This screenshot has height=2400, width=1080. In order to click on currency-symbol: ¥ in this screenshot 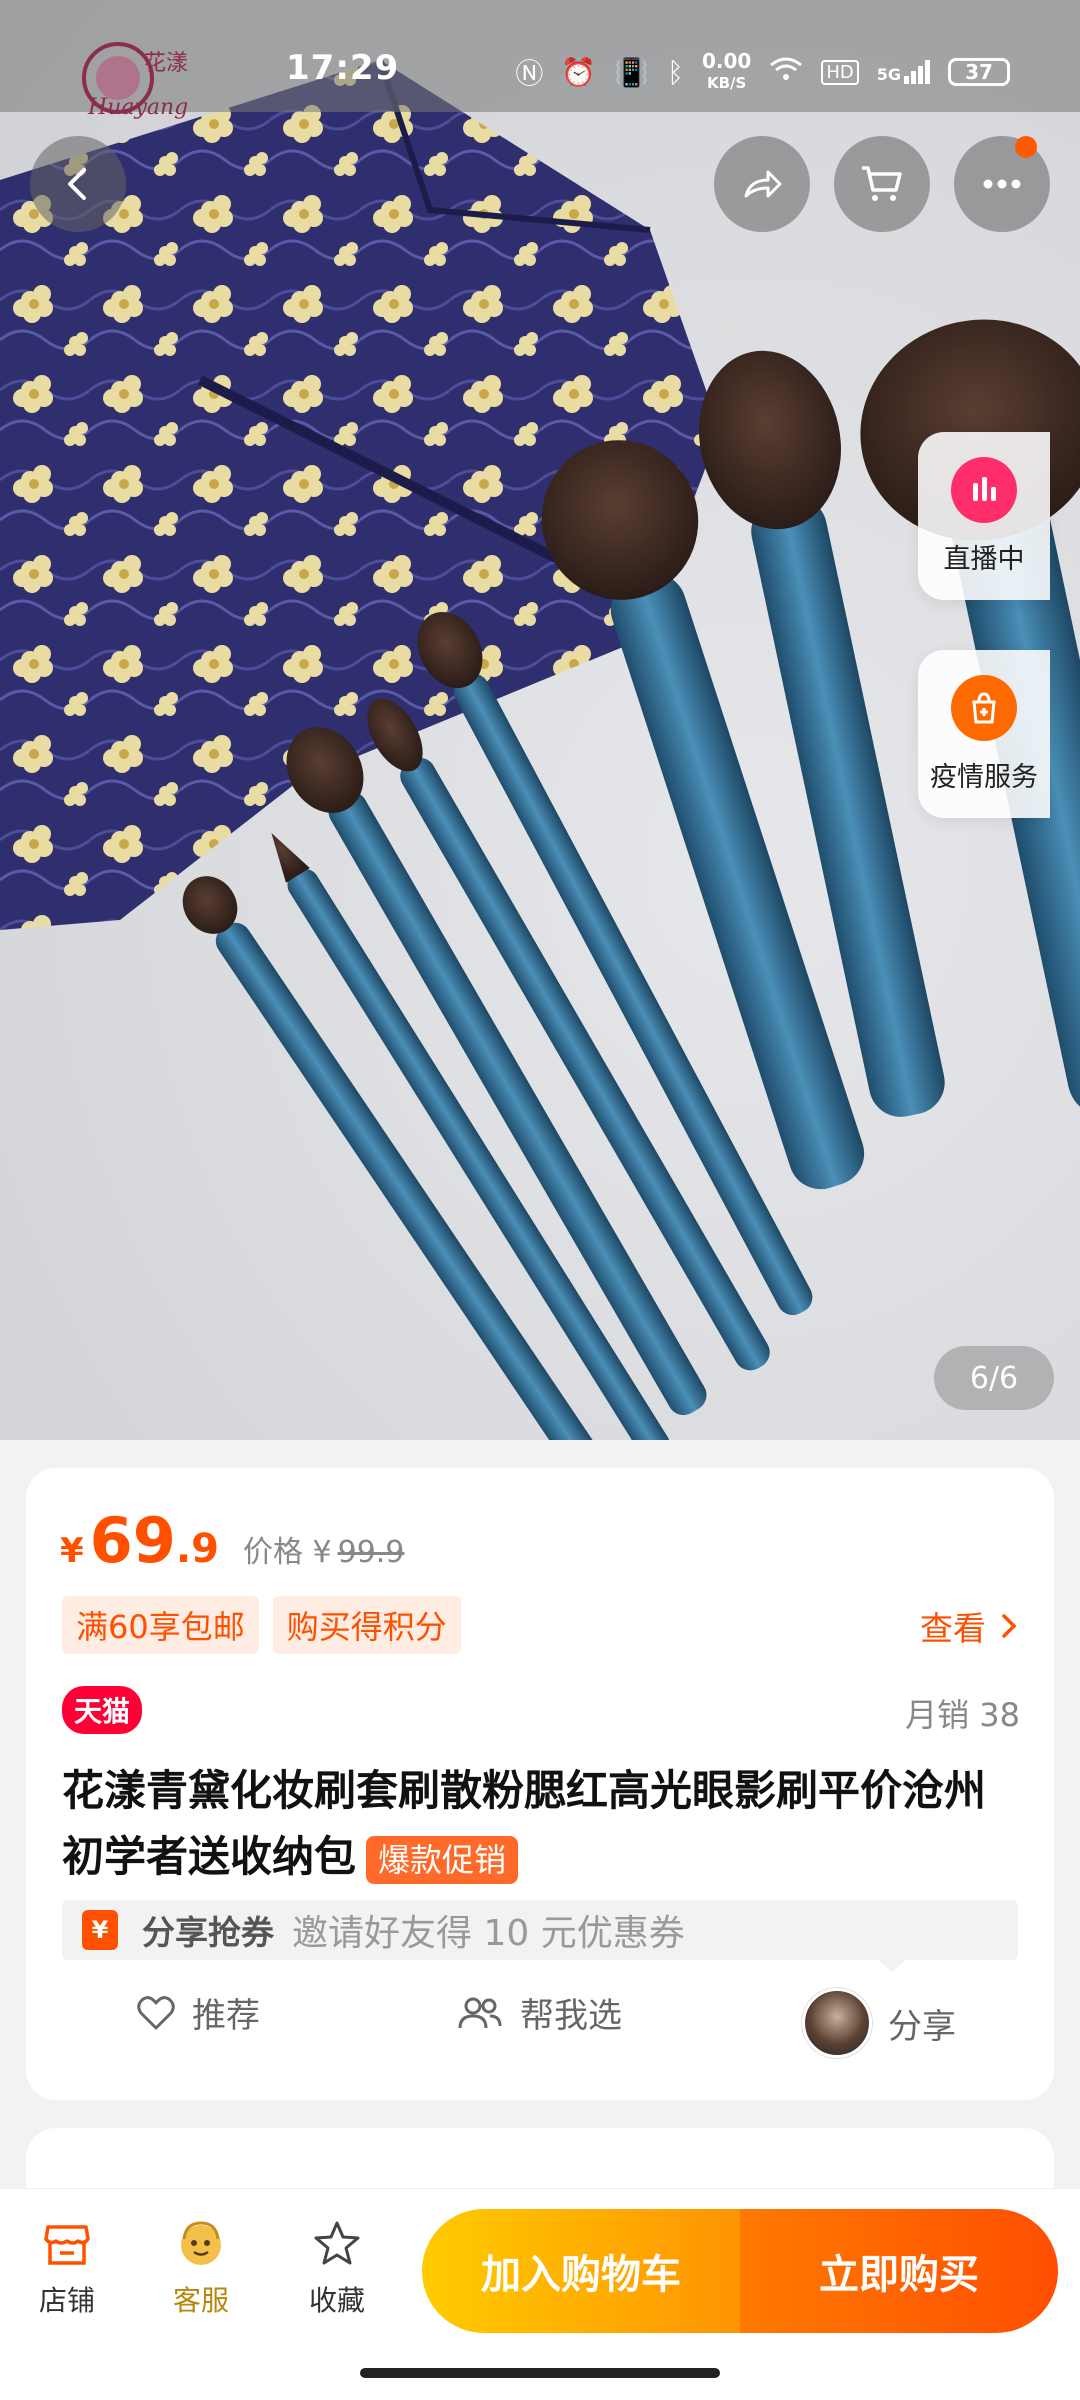, I will do `click(72, 1551)`.